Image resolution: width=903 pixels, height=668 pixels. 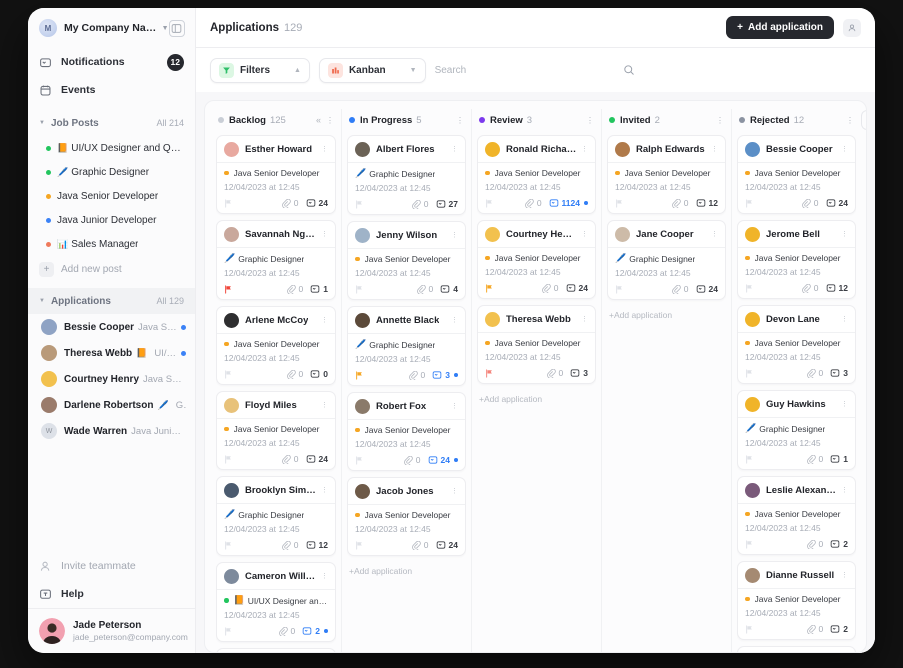 I want to click on sidebar-item-events: Events, so click(x=111, y=90).